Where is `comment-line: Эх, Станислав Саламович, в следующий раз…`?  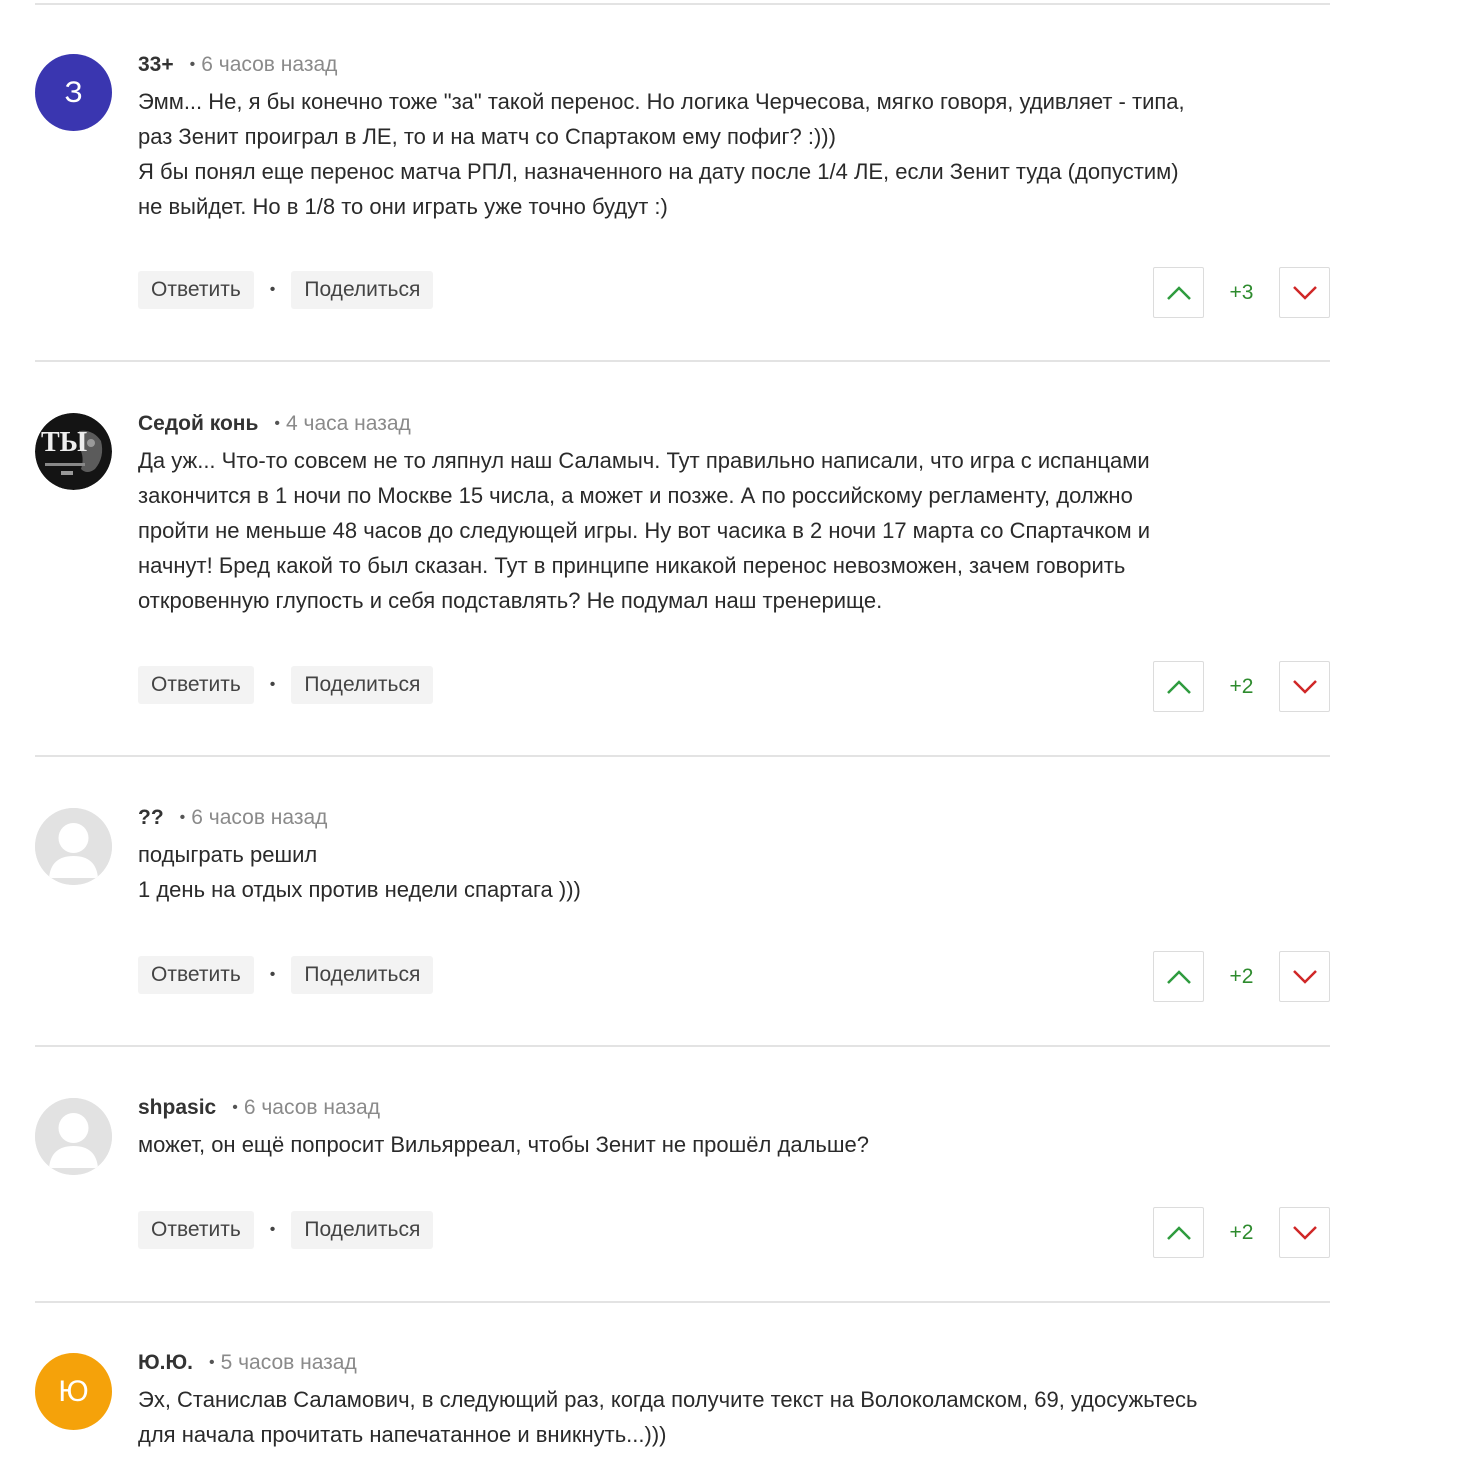
comment-line: Эх, Станислав Саламович, в следующий раз… is located at coordinates (668, 1399).